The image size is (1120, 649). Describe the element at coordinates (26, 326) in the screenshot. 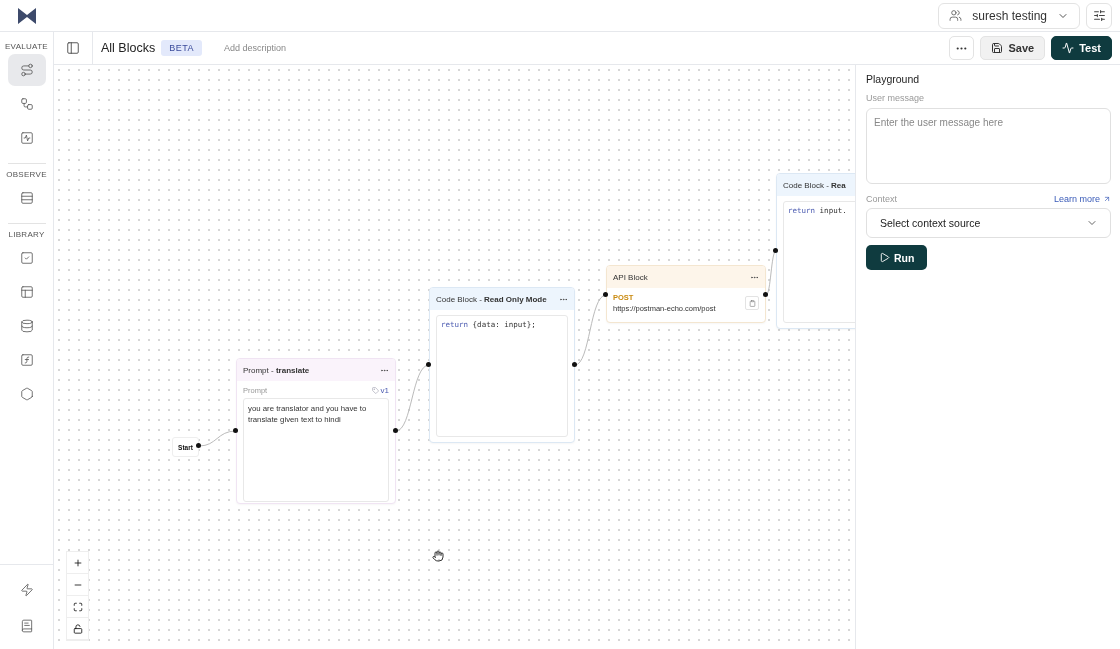

I see `database-icon` at that location.